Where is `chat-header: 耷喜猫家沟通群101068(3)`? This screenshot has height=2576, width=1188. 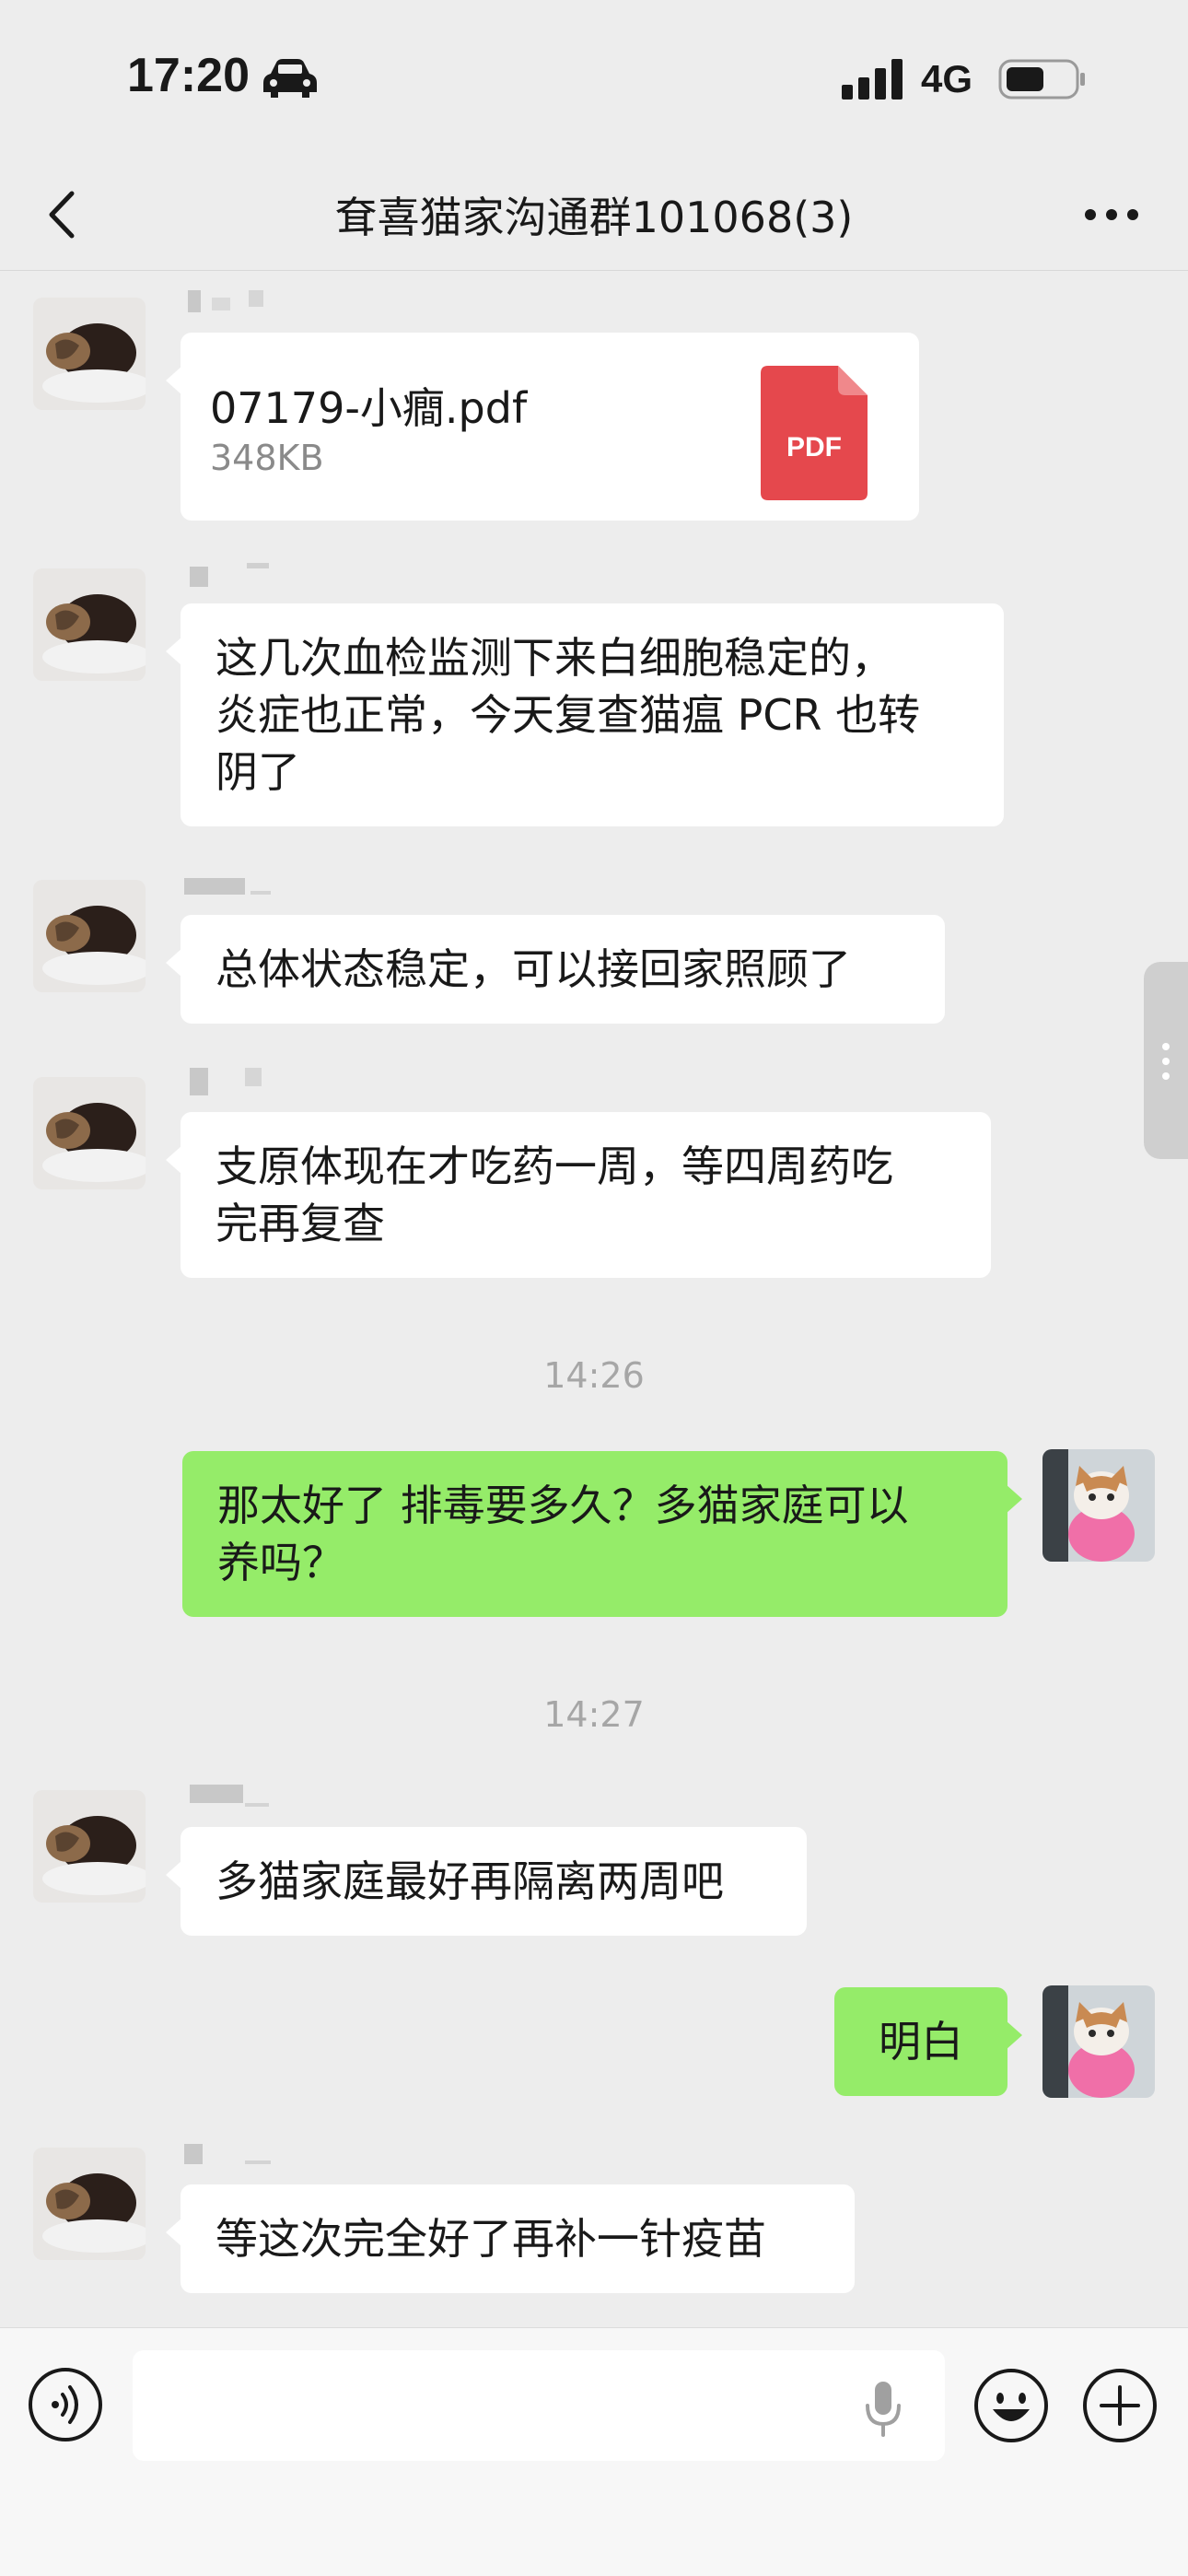 chat-header: 耷喜猫家沟通群101068(3) is located at coordinates (594, 214).